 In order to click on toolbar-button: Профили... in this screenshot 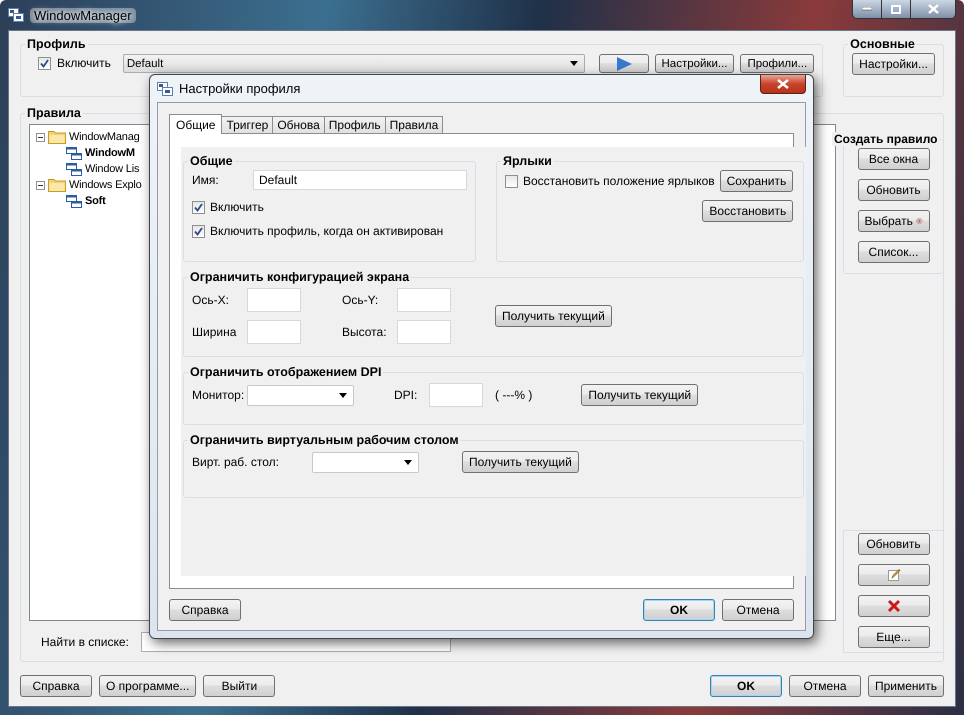, I will do `click(777, 63)`.